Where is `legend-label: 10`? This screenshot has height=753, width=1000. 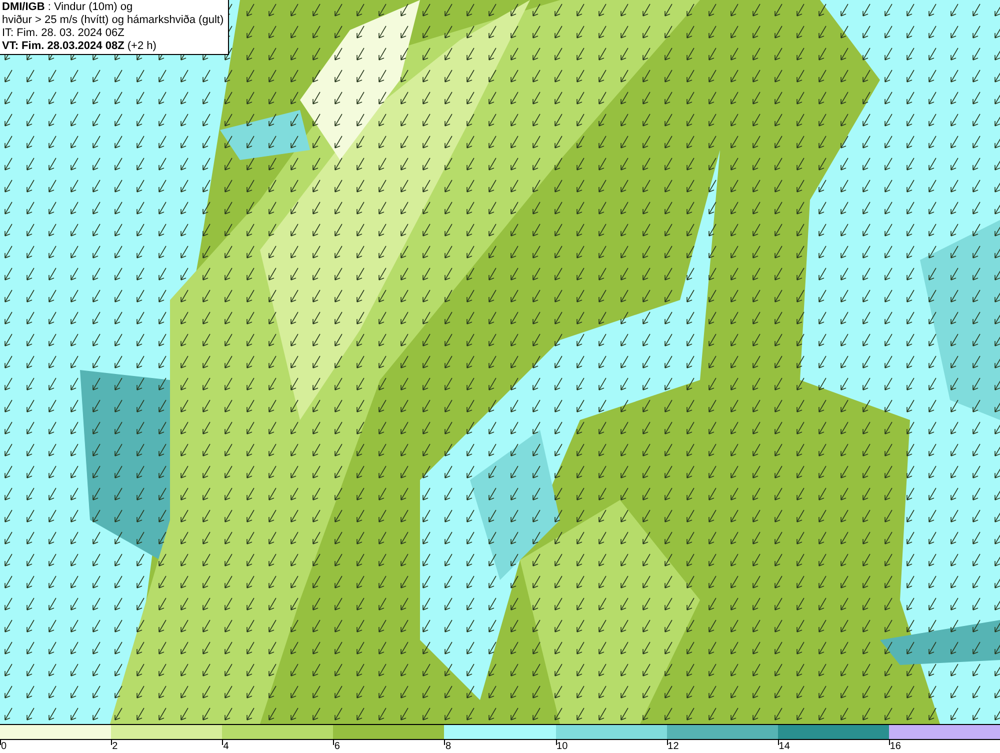
legend-label: 10 is located at coordinates (562, 746).